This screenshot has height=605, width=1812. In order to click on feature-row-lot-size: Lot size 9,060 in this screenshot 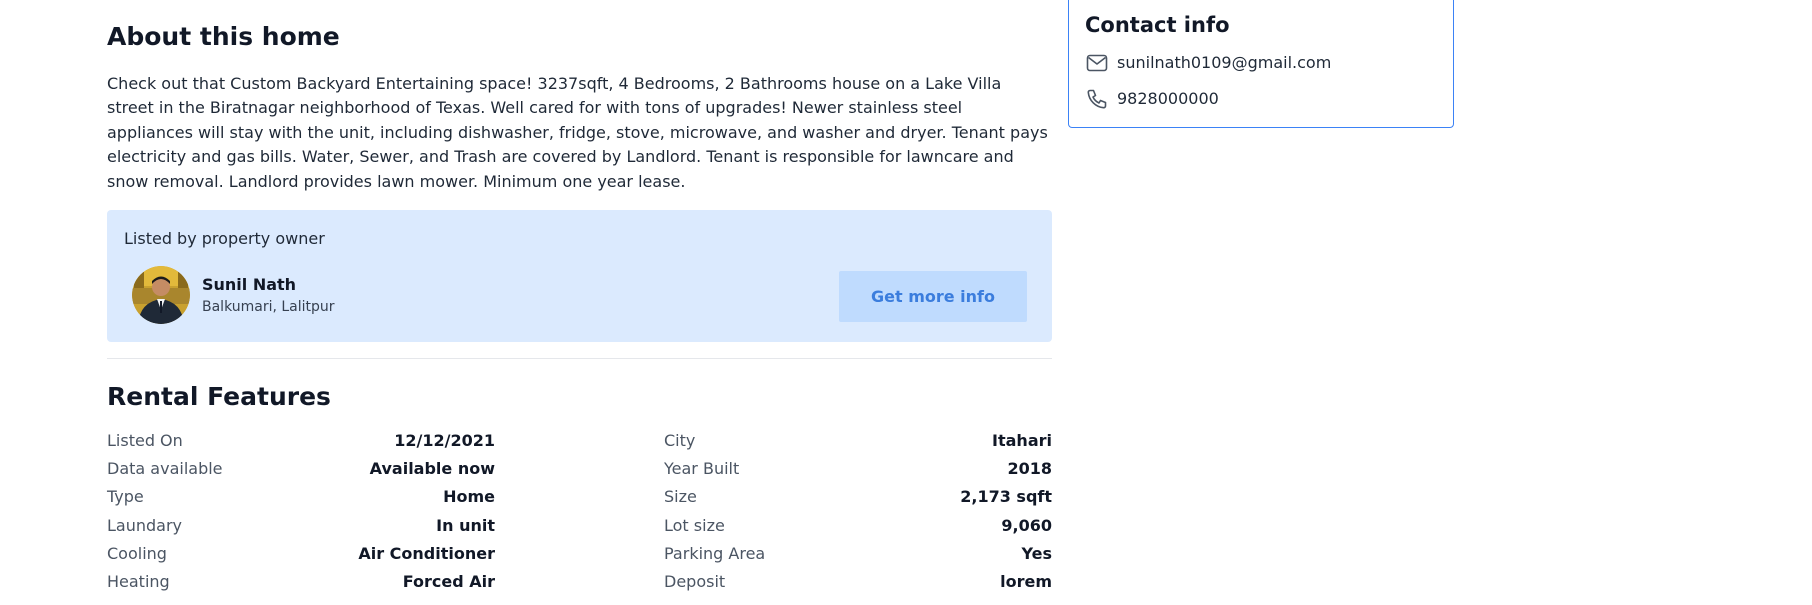, I will do `click(858, 530)`.